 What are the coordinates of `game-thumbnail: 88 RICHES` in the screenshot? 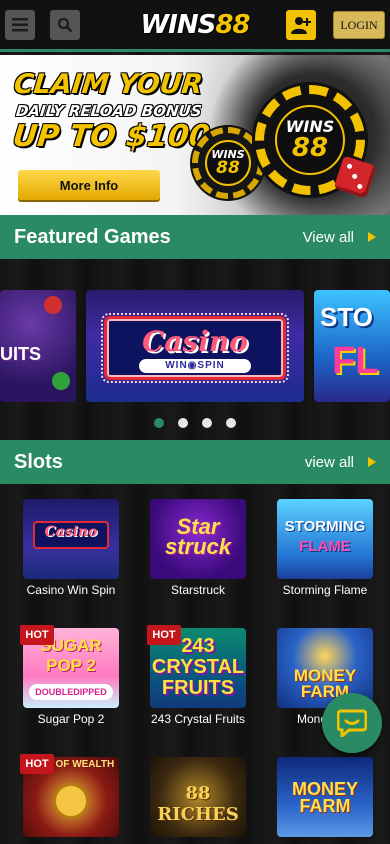 It's located at (198, 797).